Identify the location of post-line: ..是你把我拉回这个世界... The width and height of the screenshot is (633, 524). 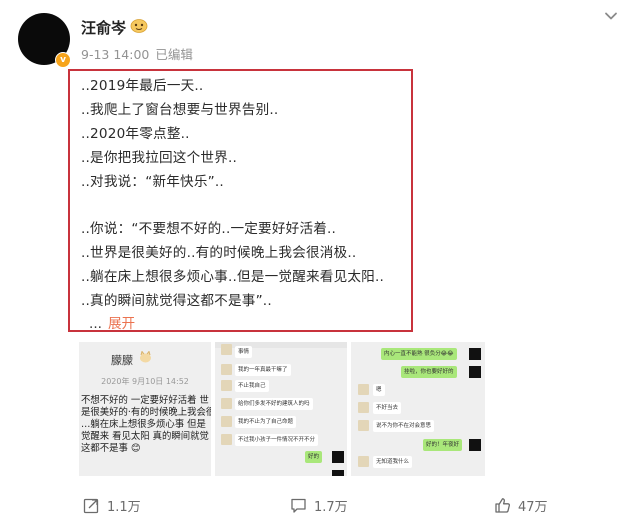
(159, 158).